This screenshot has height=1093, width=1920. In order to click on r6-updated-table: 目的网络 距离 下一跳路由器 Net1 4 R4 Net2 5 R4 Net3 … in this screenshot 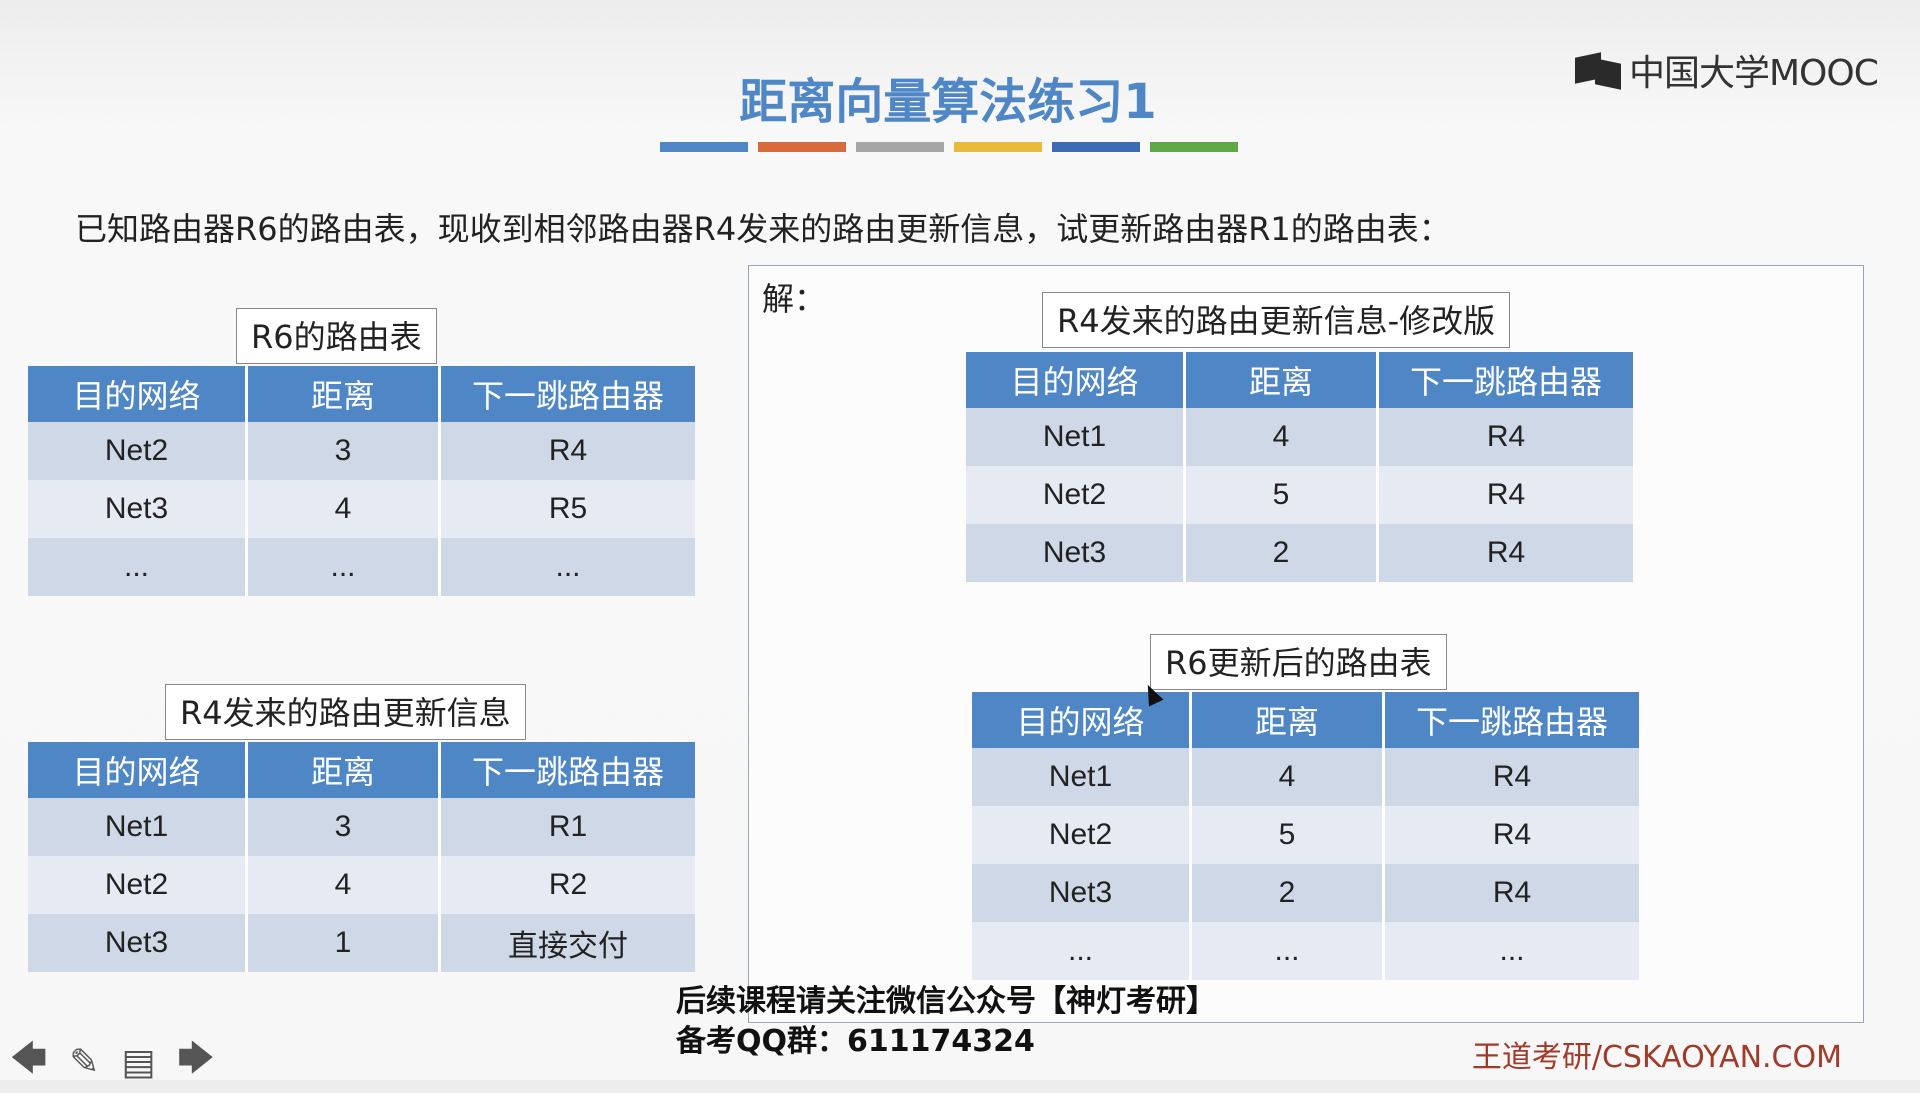, I will do `click(1305, 836)`.